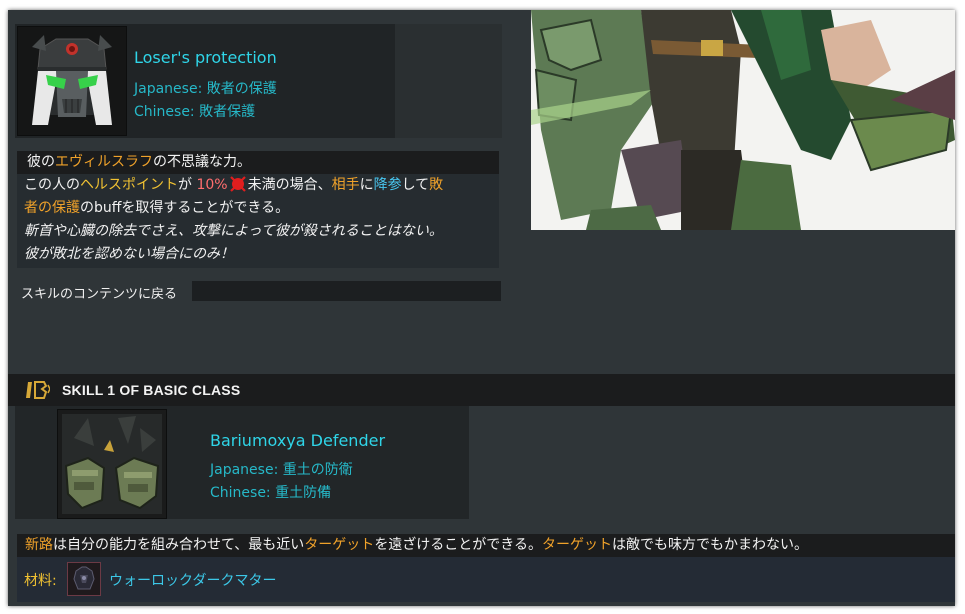  What do you see at coordinates (187, 185) in the screenshot?
I see `desc-text: が` at bounding box center [187, 185].